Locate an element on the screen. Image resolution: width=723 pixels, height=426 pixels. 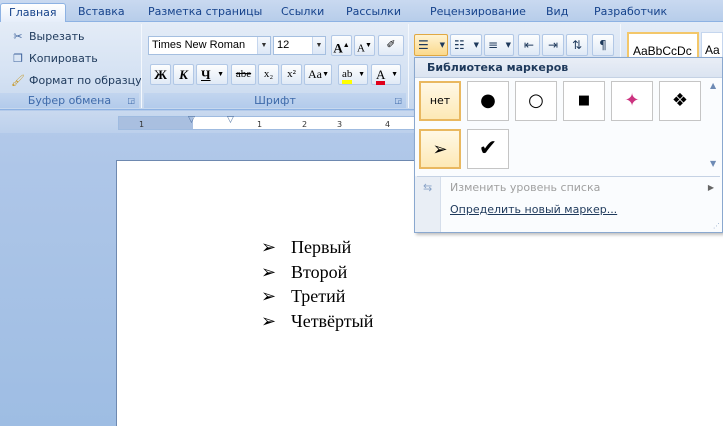
shrink-font-button: A▼ is located at coordinates (364, 45).